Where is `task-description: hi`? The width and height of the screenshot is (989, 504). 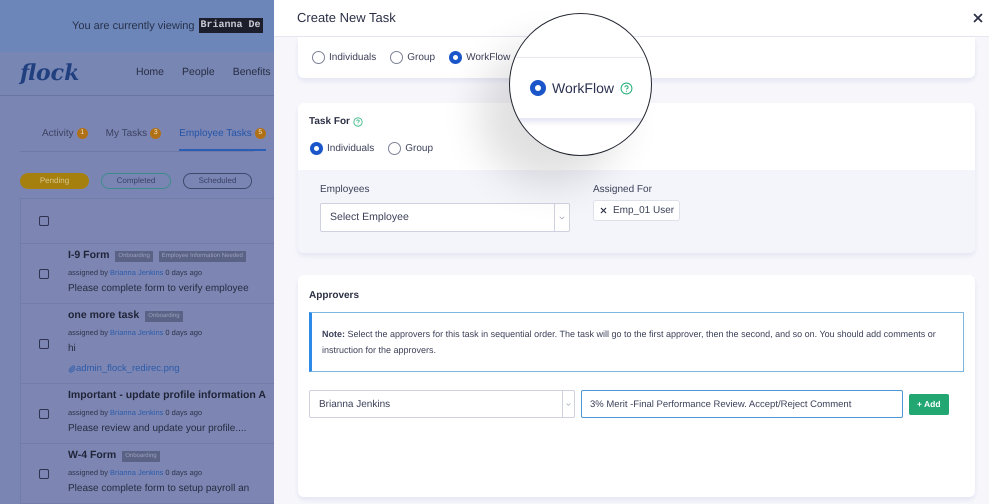
task-description: hi is located at coordinates (72, 349).